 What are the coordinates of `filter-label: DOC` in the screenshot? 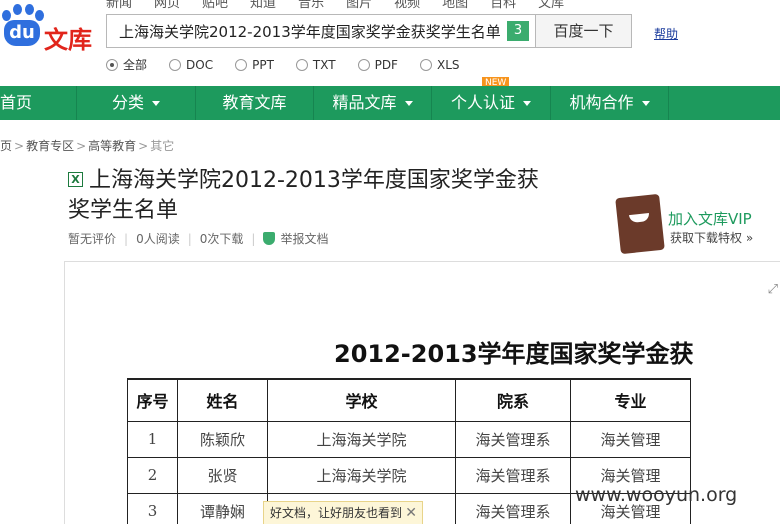 It's located at (200, 64).